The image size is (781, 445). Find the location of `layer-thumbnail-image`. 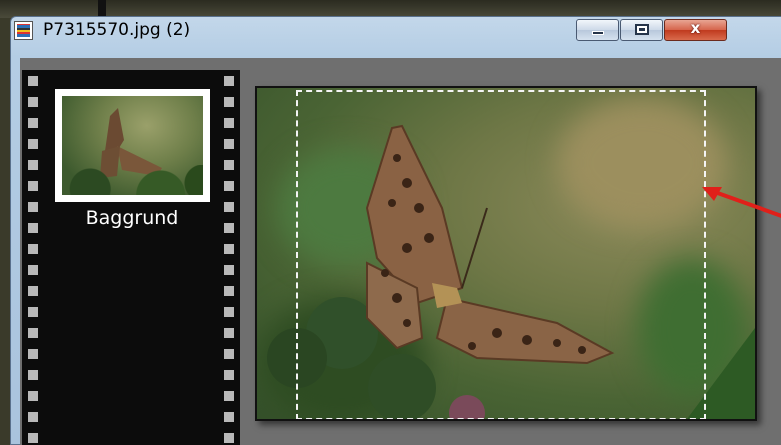

layer-thumbnail-image is located at coordinates (132, 145).